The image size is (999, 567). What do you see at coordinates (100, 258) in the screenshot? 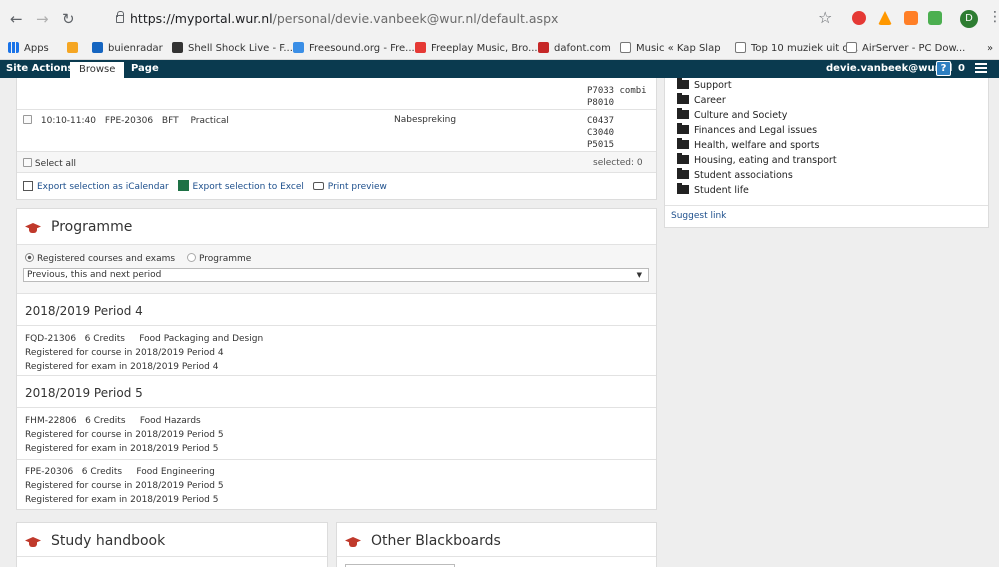
I see `radio-registered: Registered courses and exams` at bounding box center [100, 258].